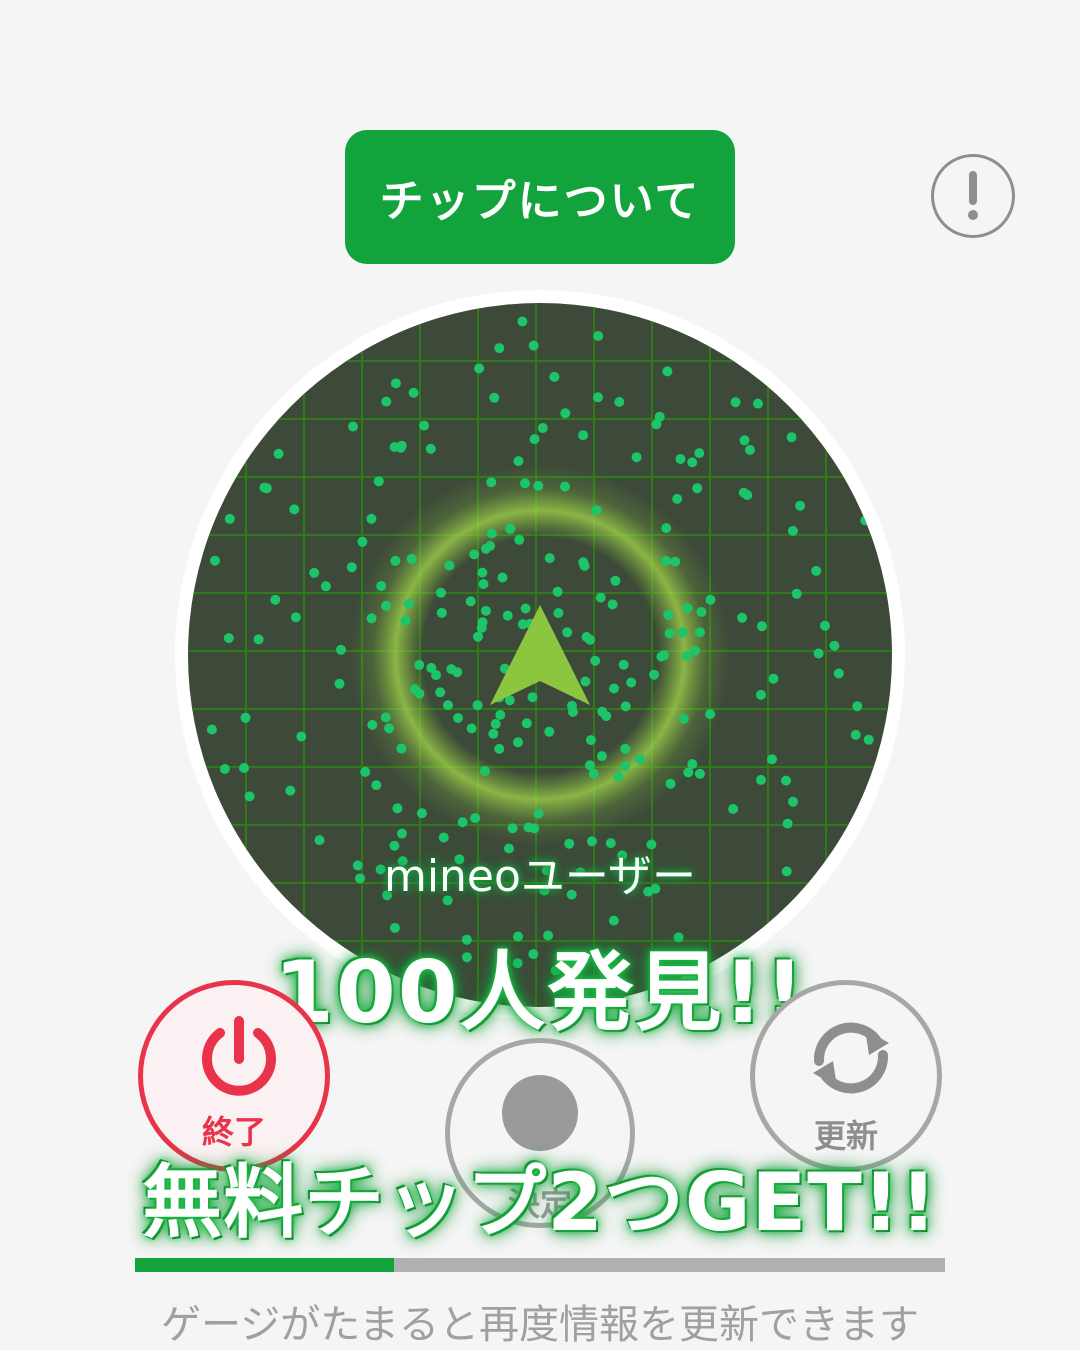 The height and width of the screenshot is (1350, 1080). I want to click on chip-info-button: チップについて, so click(540, 197).